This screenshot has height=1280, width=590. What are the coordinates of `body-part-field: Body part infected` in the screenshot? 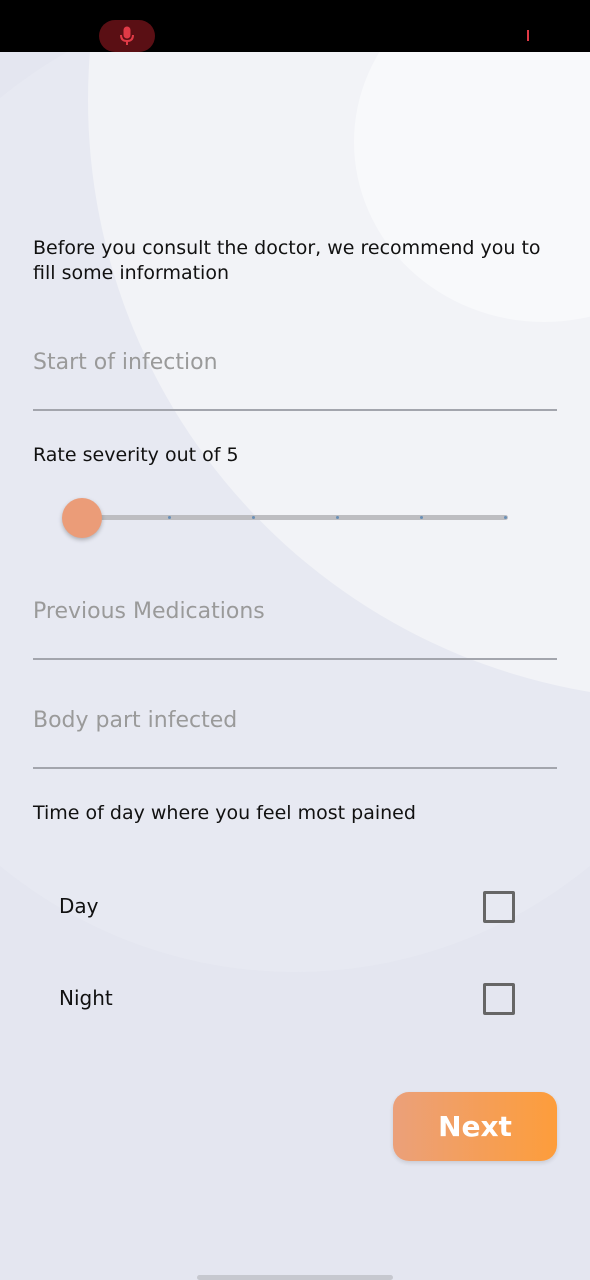 It's located at (295, 738).